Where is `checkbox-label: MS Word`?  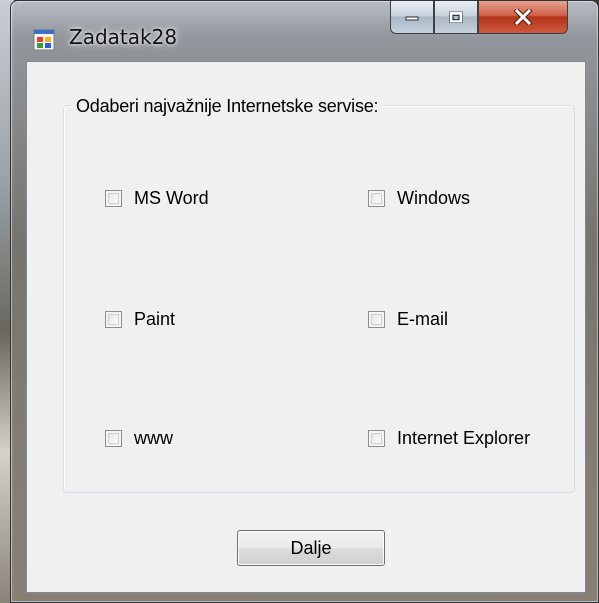
checkbox-label: MS Word is located at coordinates (171, 197).